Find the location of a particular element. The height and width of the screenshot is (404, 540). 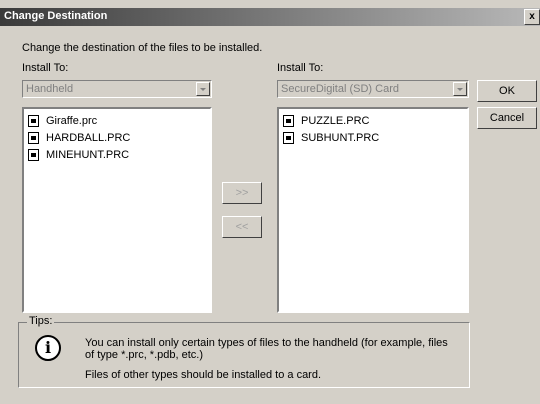

cancel-button: Cancel is located at coordinates (507, 118).